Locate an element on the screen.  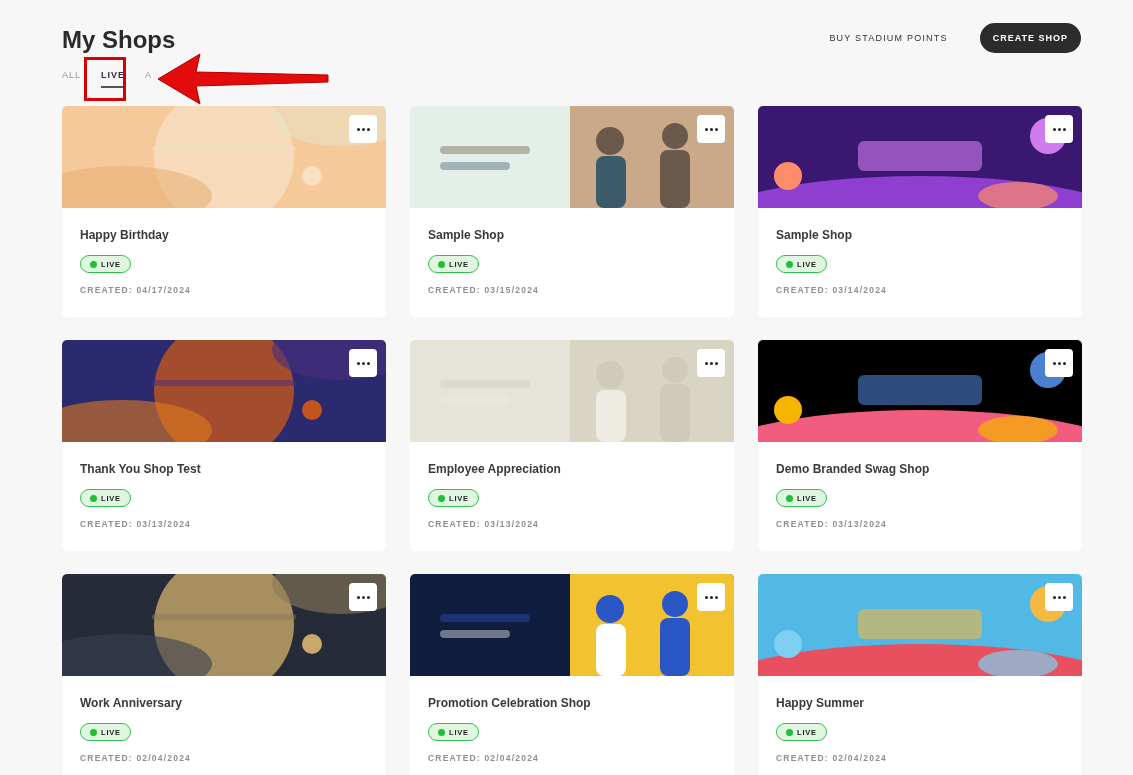
page-title: My Shops is located at coordinates (119, 40).